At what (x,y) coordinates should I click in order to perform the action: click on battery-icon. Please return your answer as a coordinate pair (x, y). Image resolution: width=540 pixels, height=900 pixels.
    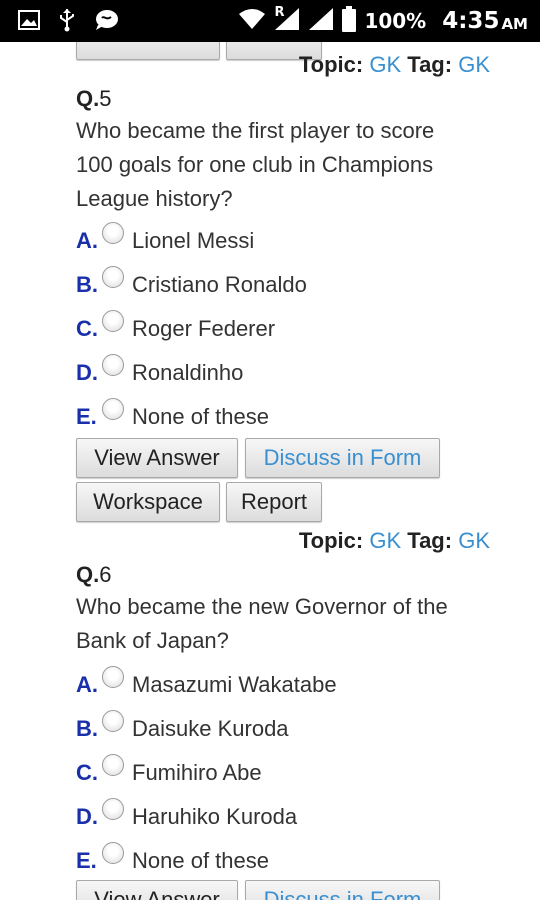
    Looking at the image, I should click on (349, 21).